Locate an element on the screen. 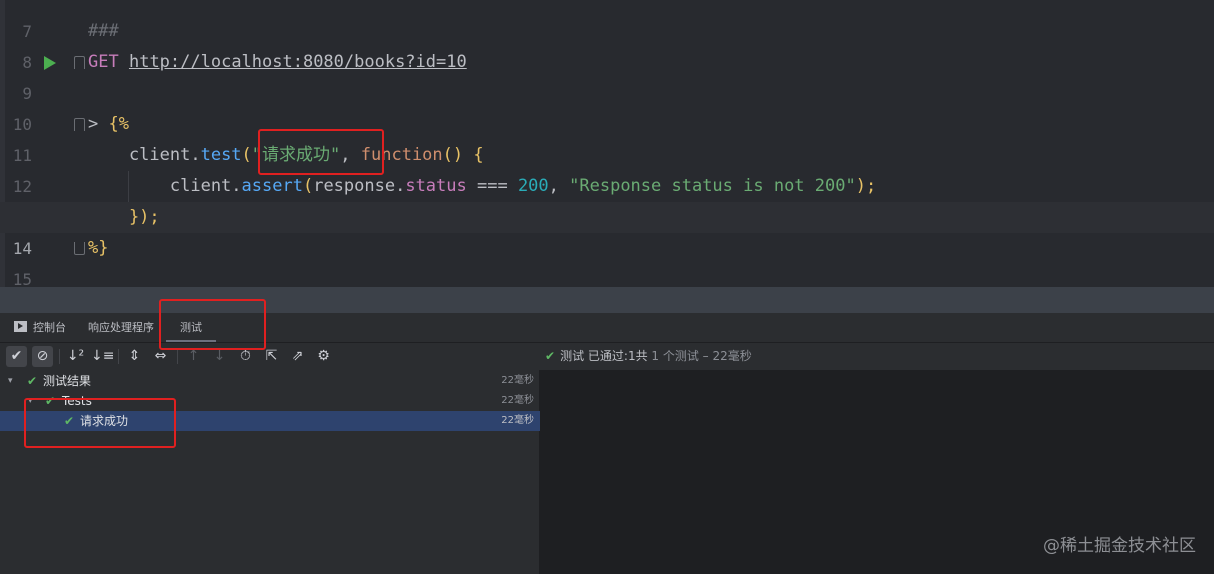 This screenshot has width=1214, height=574. code-token: http://localhost:8080/books?id=10 is located at coordinates (297, 62).